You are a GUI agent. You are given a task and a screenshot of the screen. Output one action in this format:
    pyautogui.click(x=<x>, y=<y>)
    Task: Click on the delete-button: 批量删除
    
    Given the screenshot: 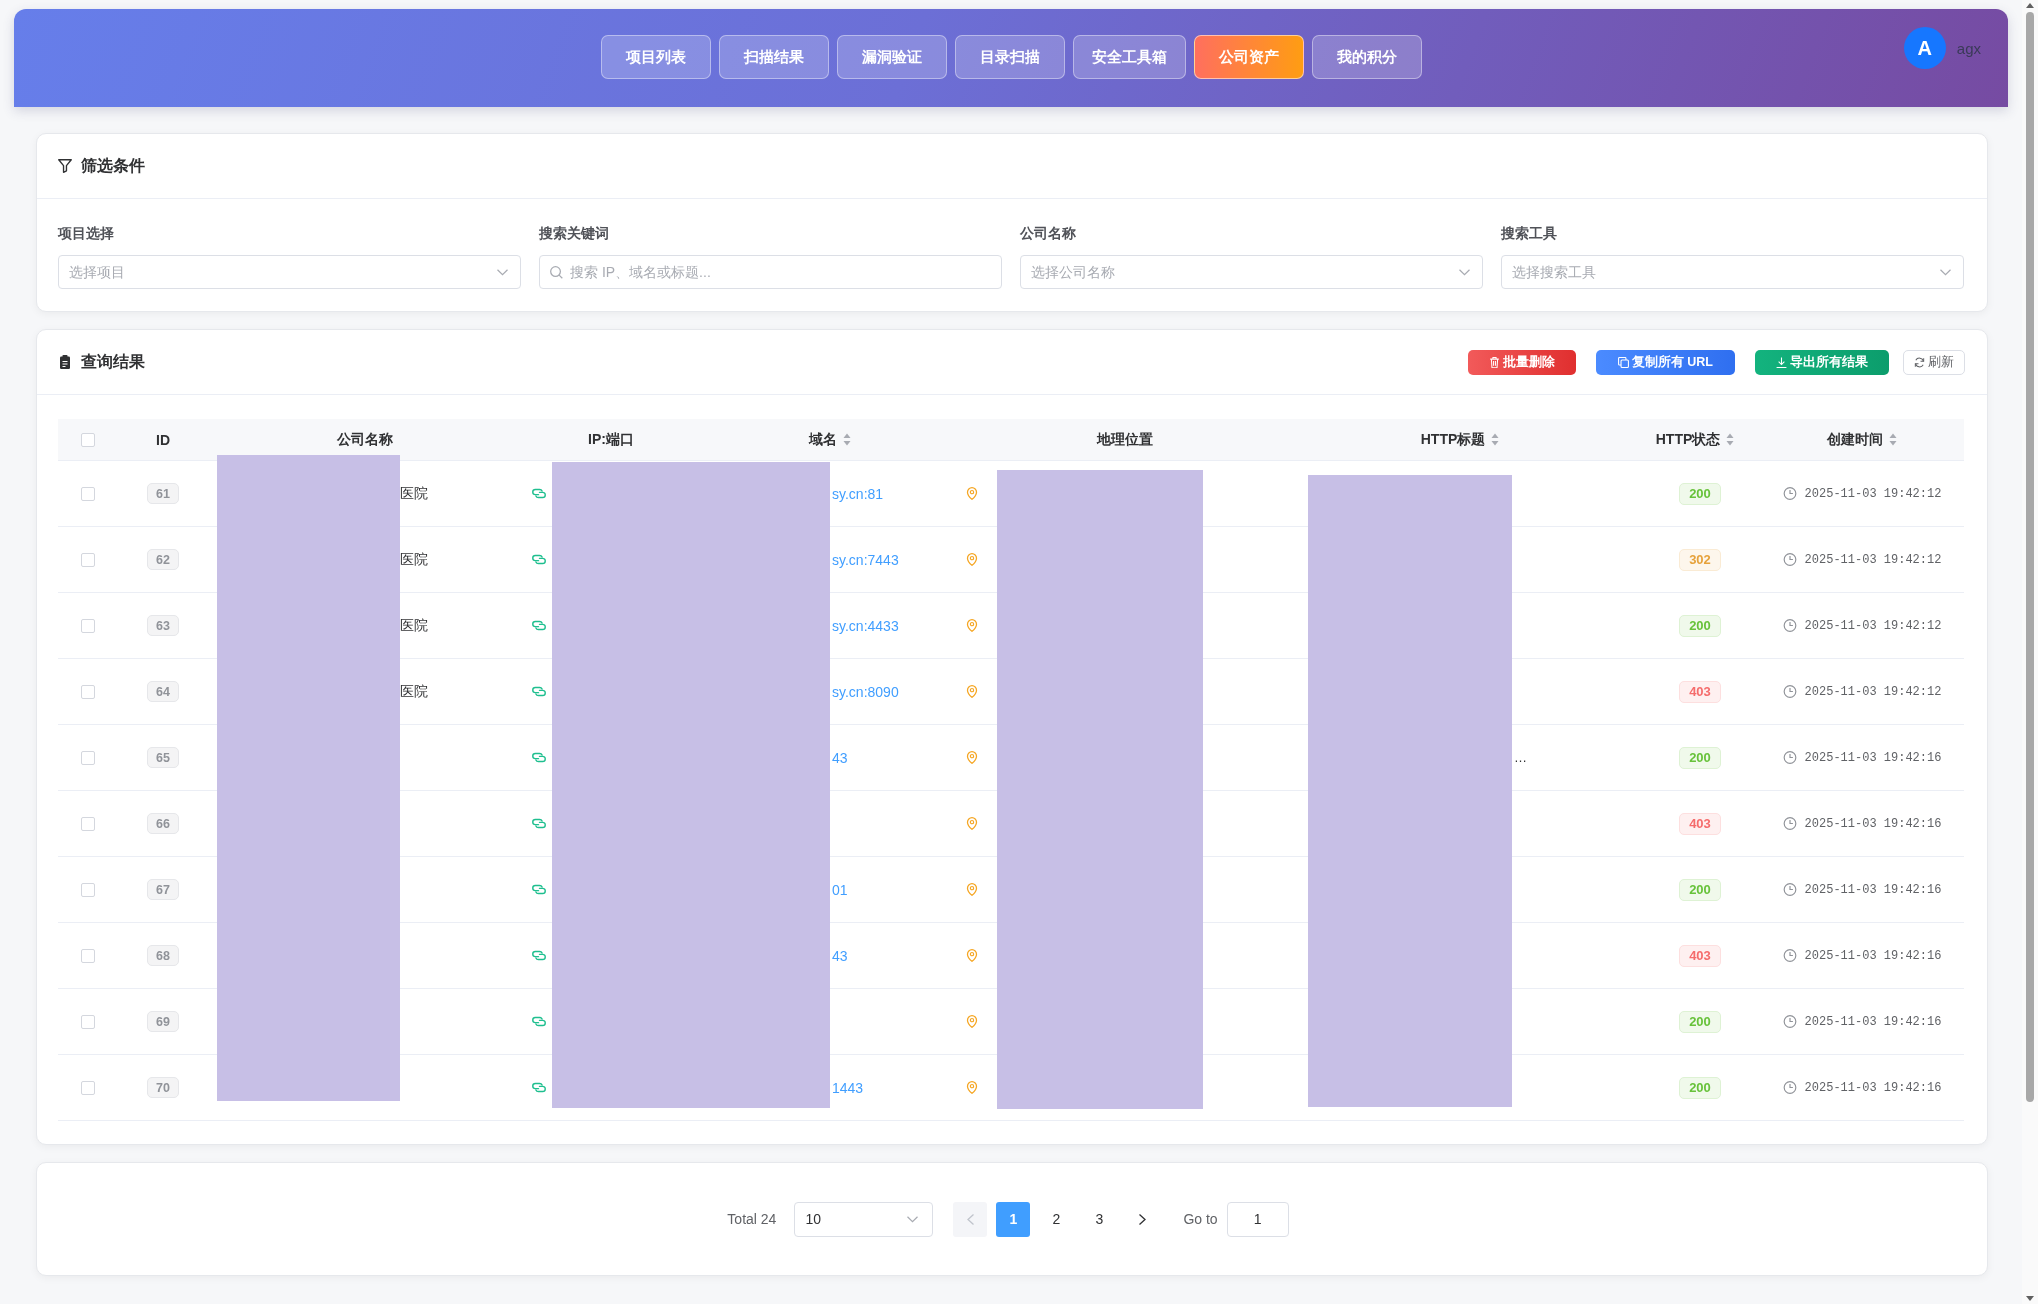 What is the action you would take?
    pyautogui.click(x=1521, y=362)
    